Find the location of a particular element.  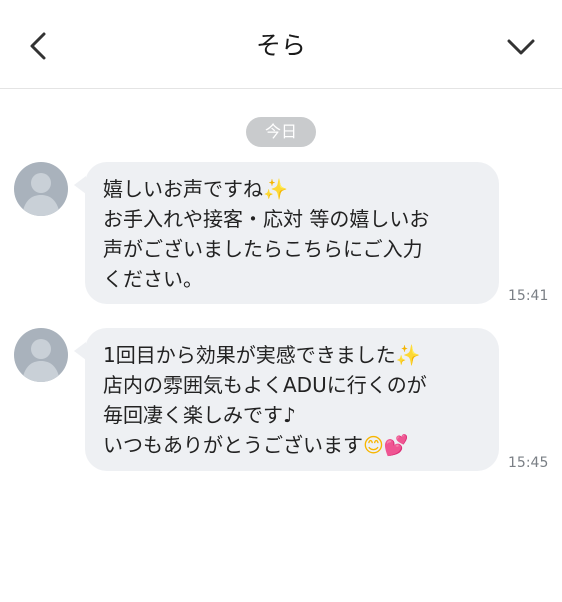

message-time: 15:41 is located at coordinates (528, 296).